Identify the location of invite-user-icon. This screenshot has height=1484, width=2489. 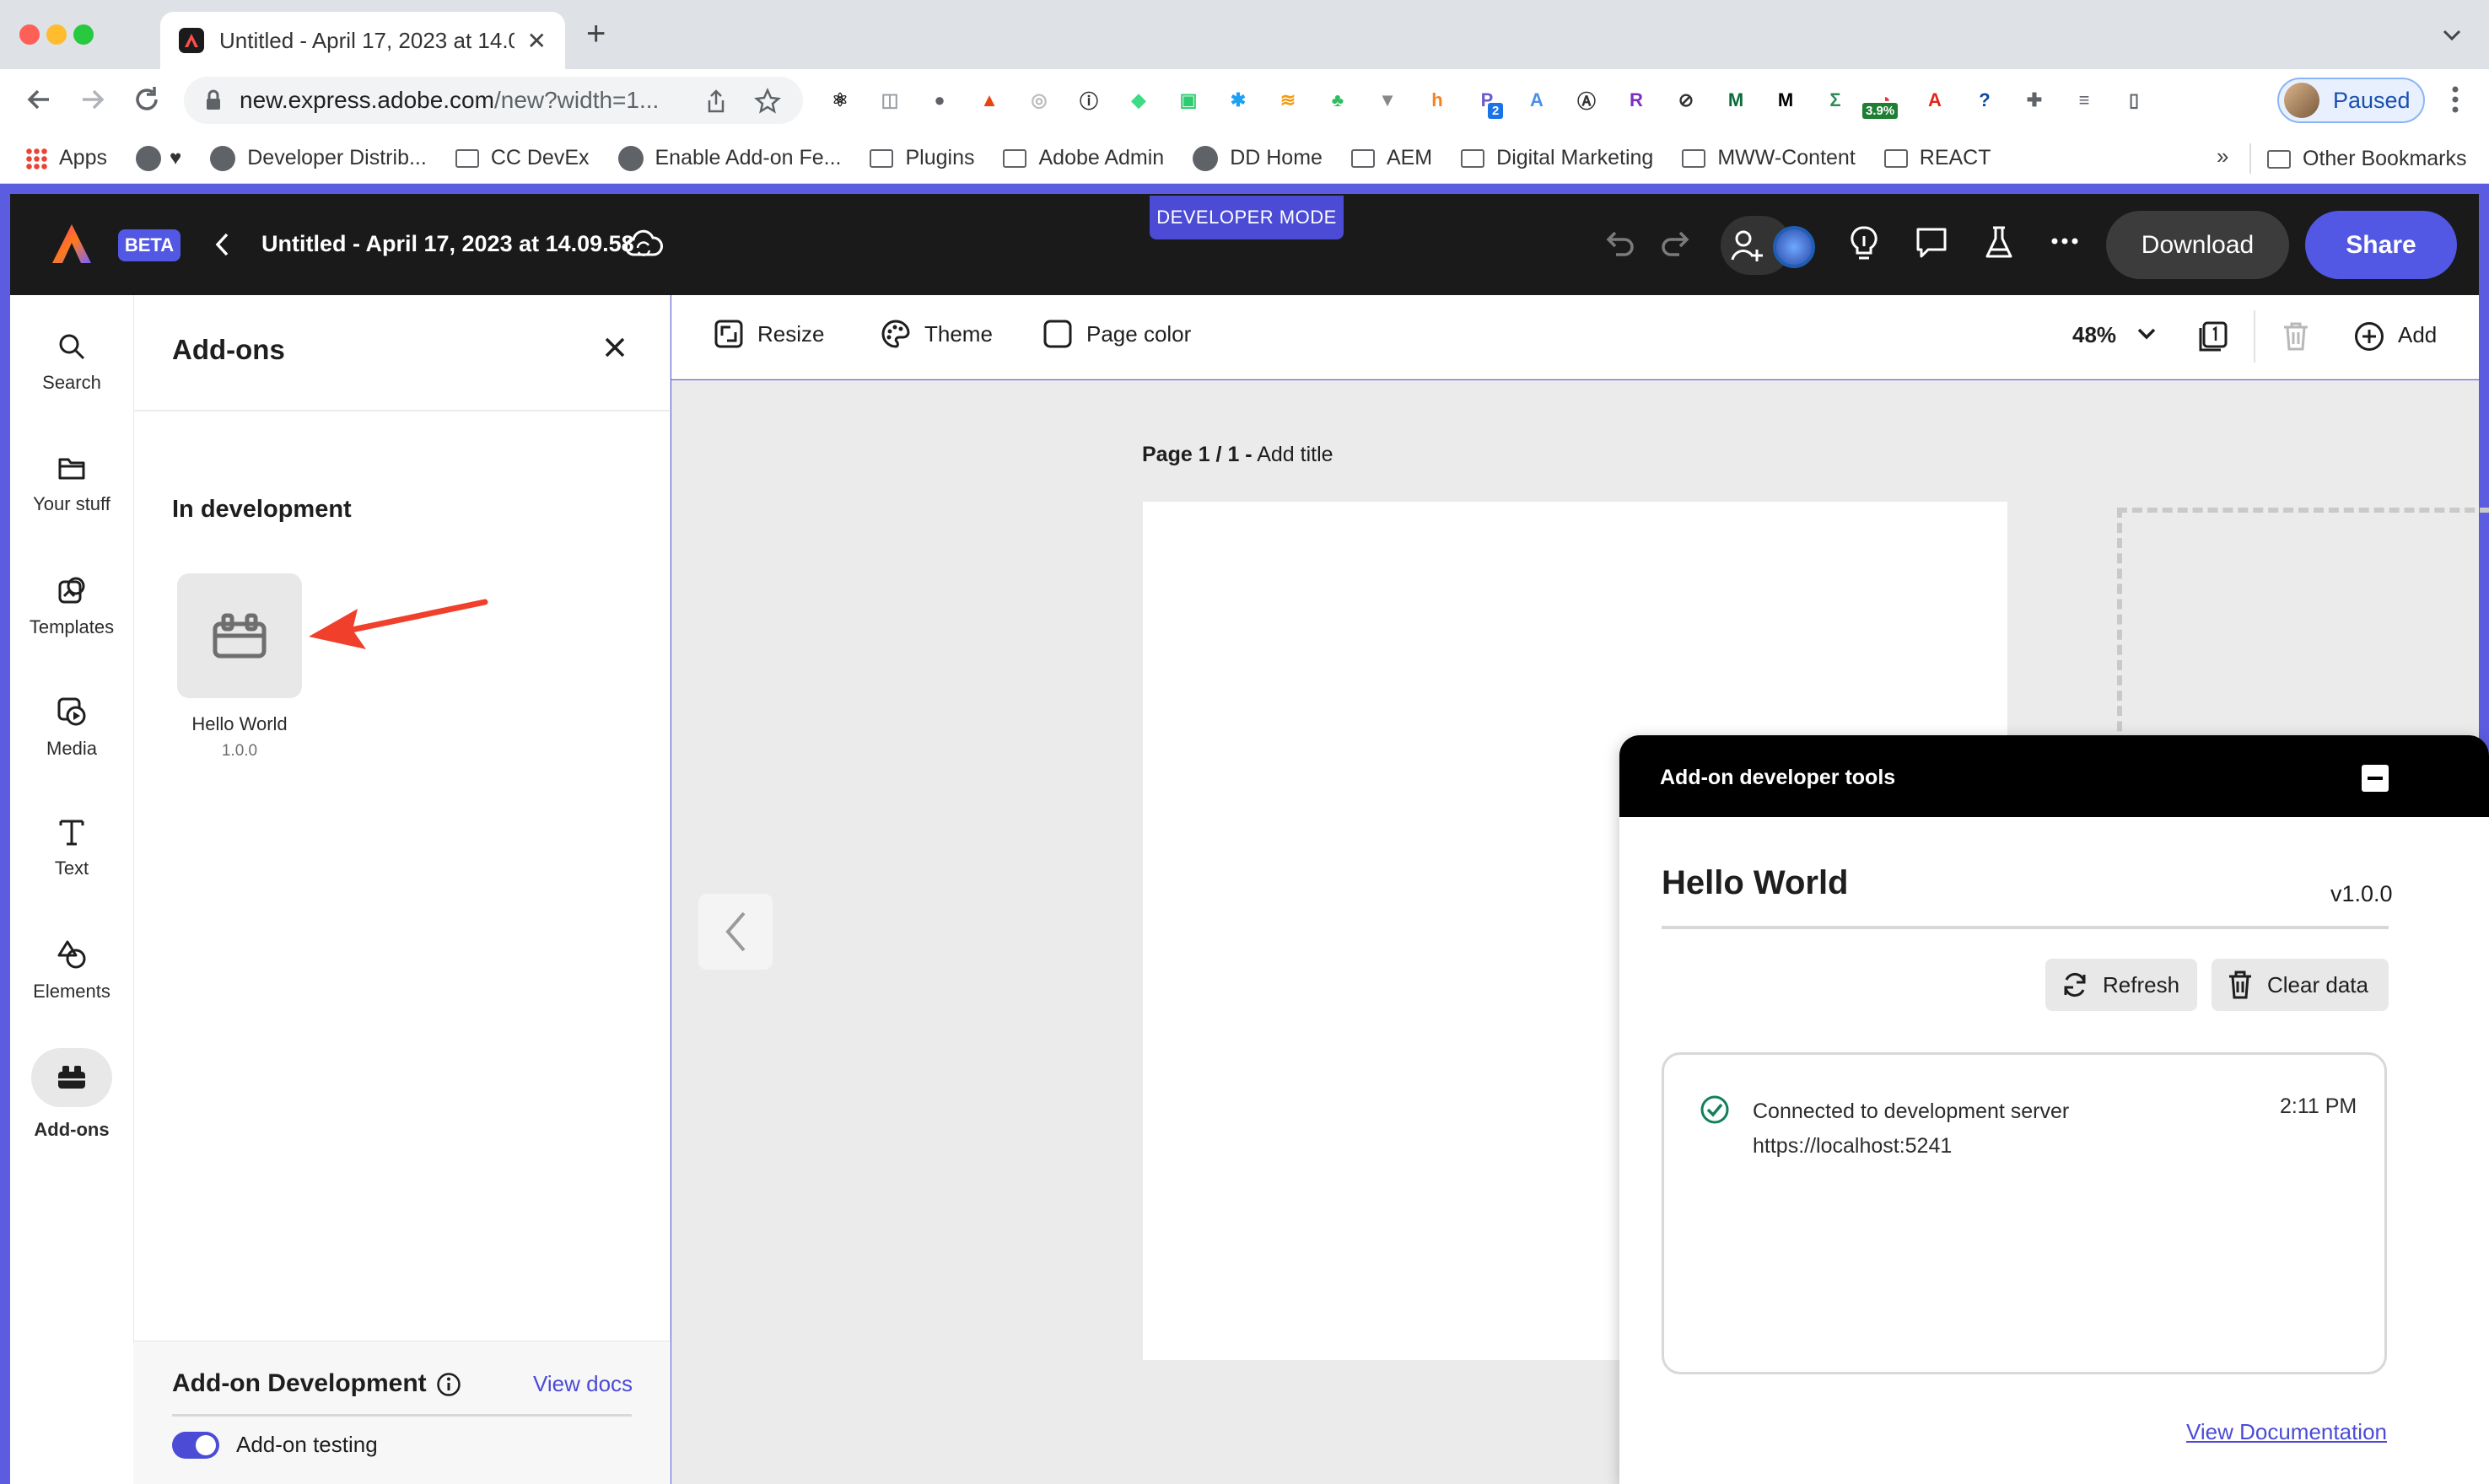
(1748, 245).